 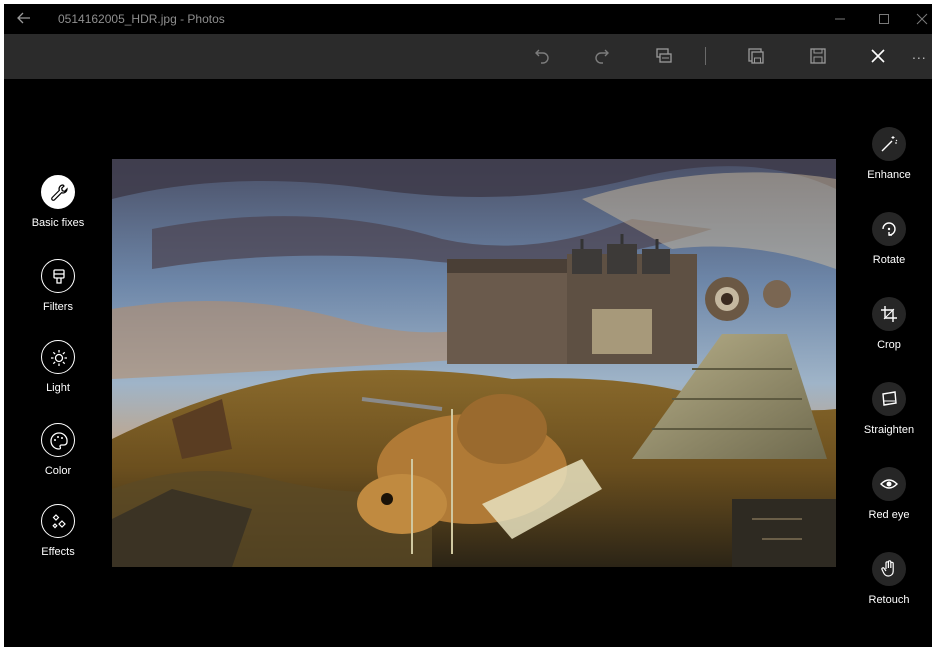 What do you see at coordinates (705, 56) in the screenshot?
I see `toolbar-separator` at bounding box center [705, 56].